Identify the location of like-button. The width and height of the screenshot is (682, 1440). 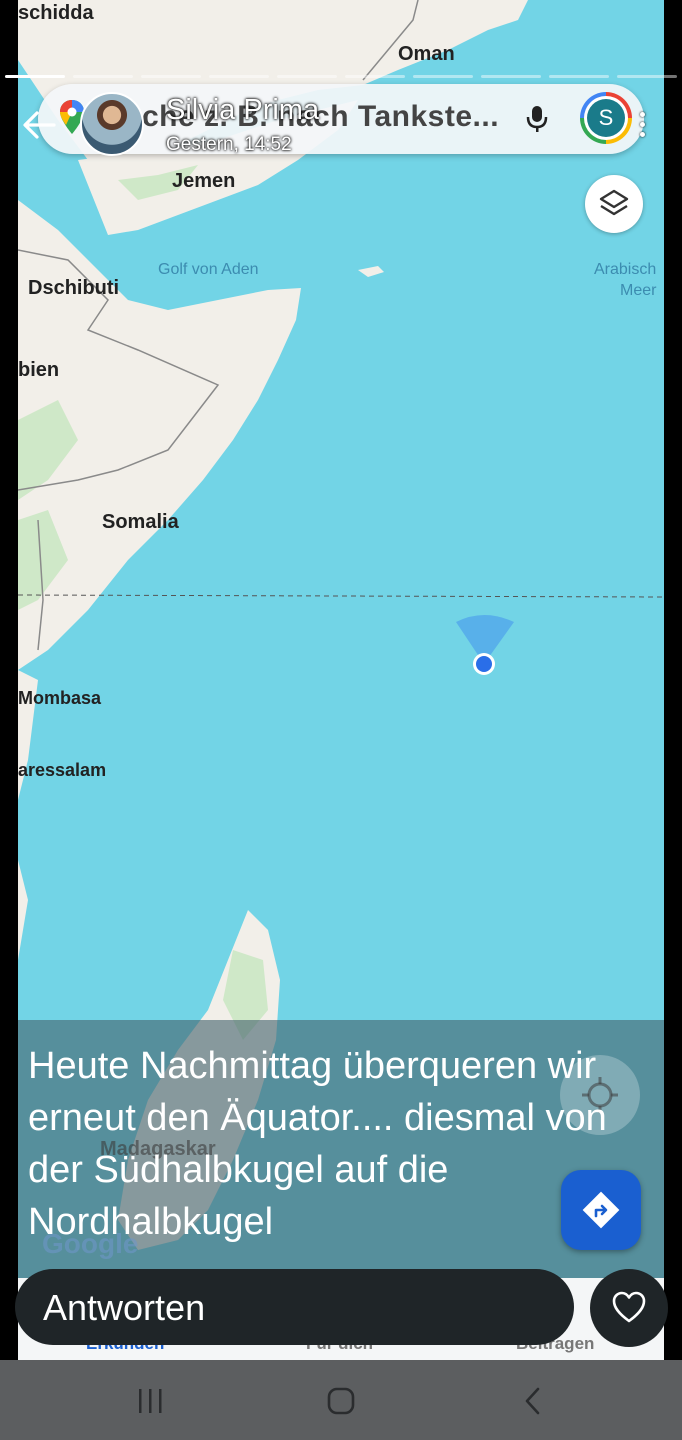
(629, 1308).